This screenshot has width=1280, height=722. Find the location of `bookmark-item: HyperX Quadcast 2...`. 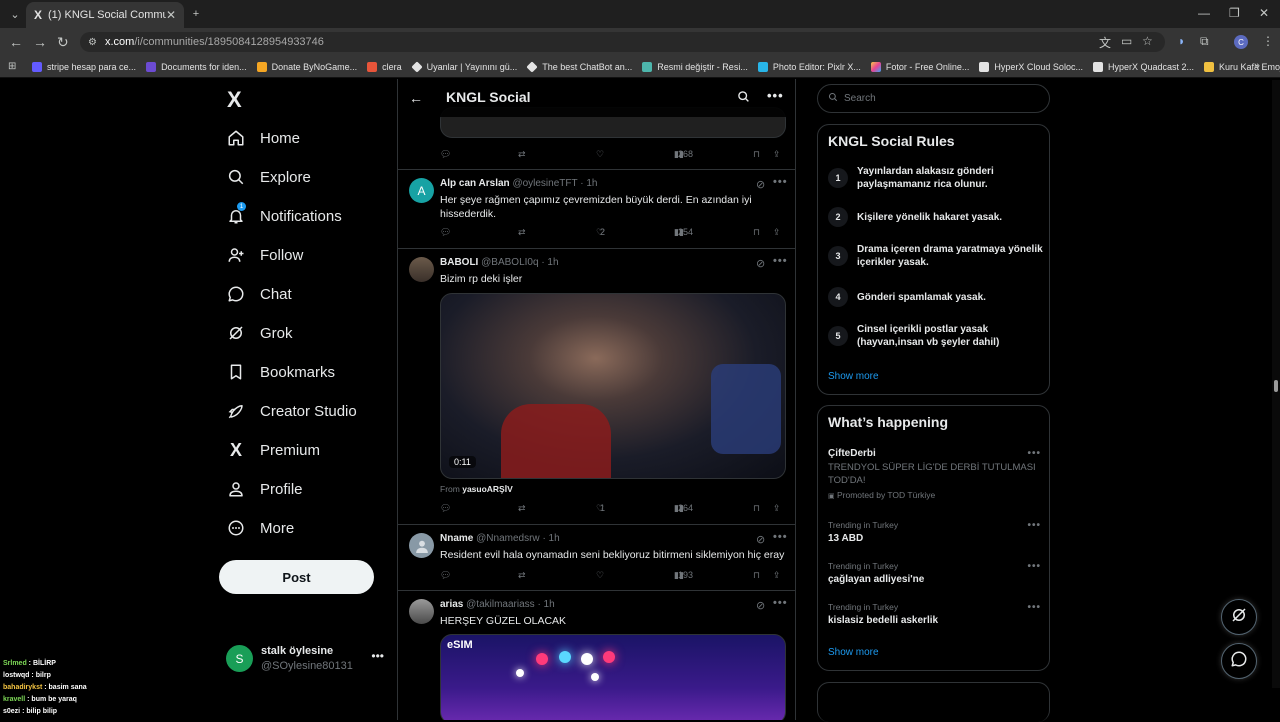

bookmark-item: HyperX Quadcast 2... is located at coordinates (1143, 66).